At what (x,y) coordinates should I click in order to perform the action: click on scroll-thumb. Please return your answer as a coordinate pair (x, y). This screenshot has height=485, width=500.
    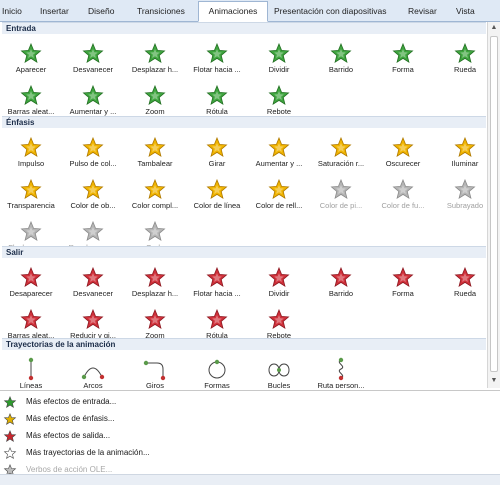
    Looking at the image, I should click on (494, 204).